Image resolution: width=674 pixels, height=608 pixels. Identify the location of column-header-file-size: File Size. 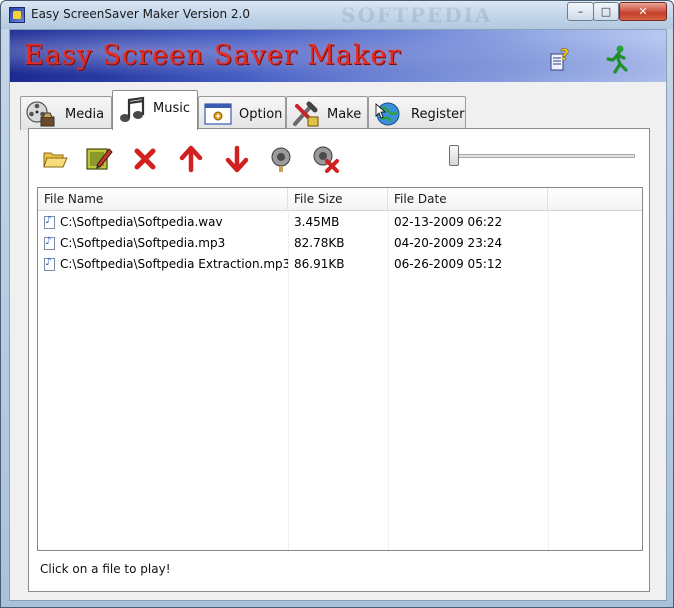
(338, 199).